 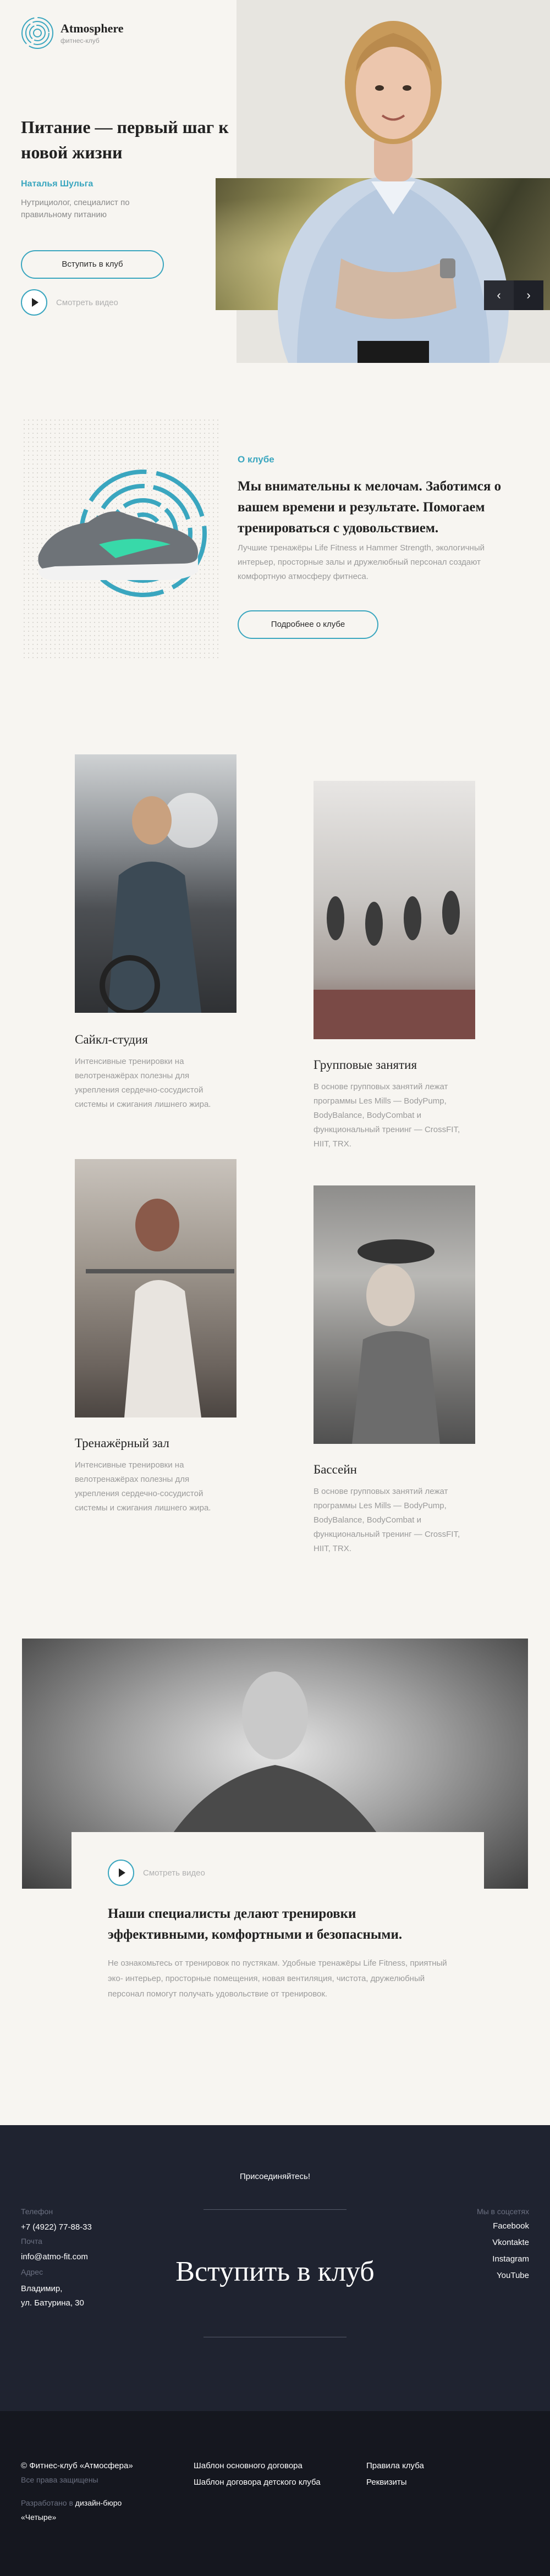 I want to click on social-link-youtube: YouTube, so click(x=513, y=2275).